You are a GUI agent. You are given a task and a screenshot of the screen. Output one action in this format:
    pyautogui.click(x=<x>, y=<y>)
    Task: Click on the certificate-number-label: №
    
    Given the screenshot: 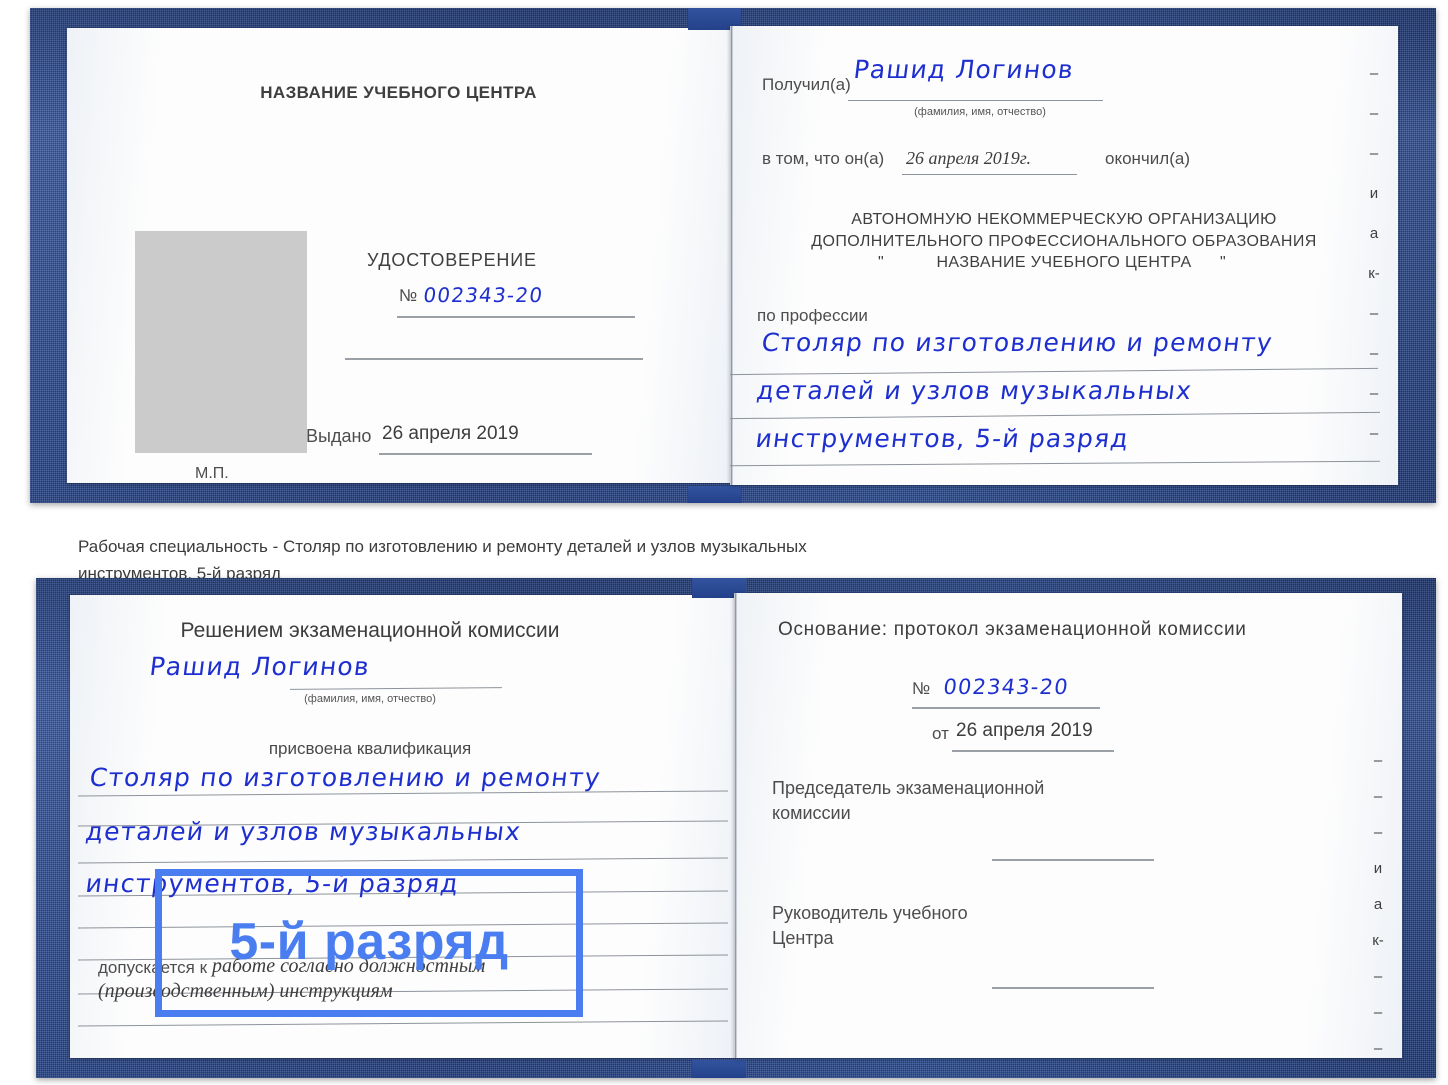 What is the action you would take?
    pyautogui.click(x=408, y=295)
    